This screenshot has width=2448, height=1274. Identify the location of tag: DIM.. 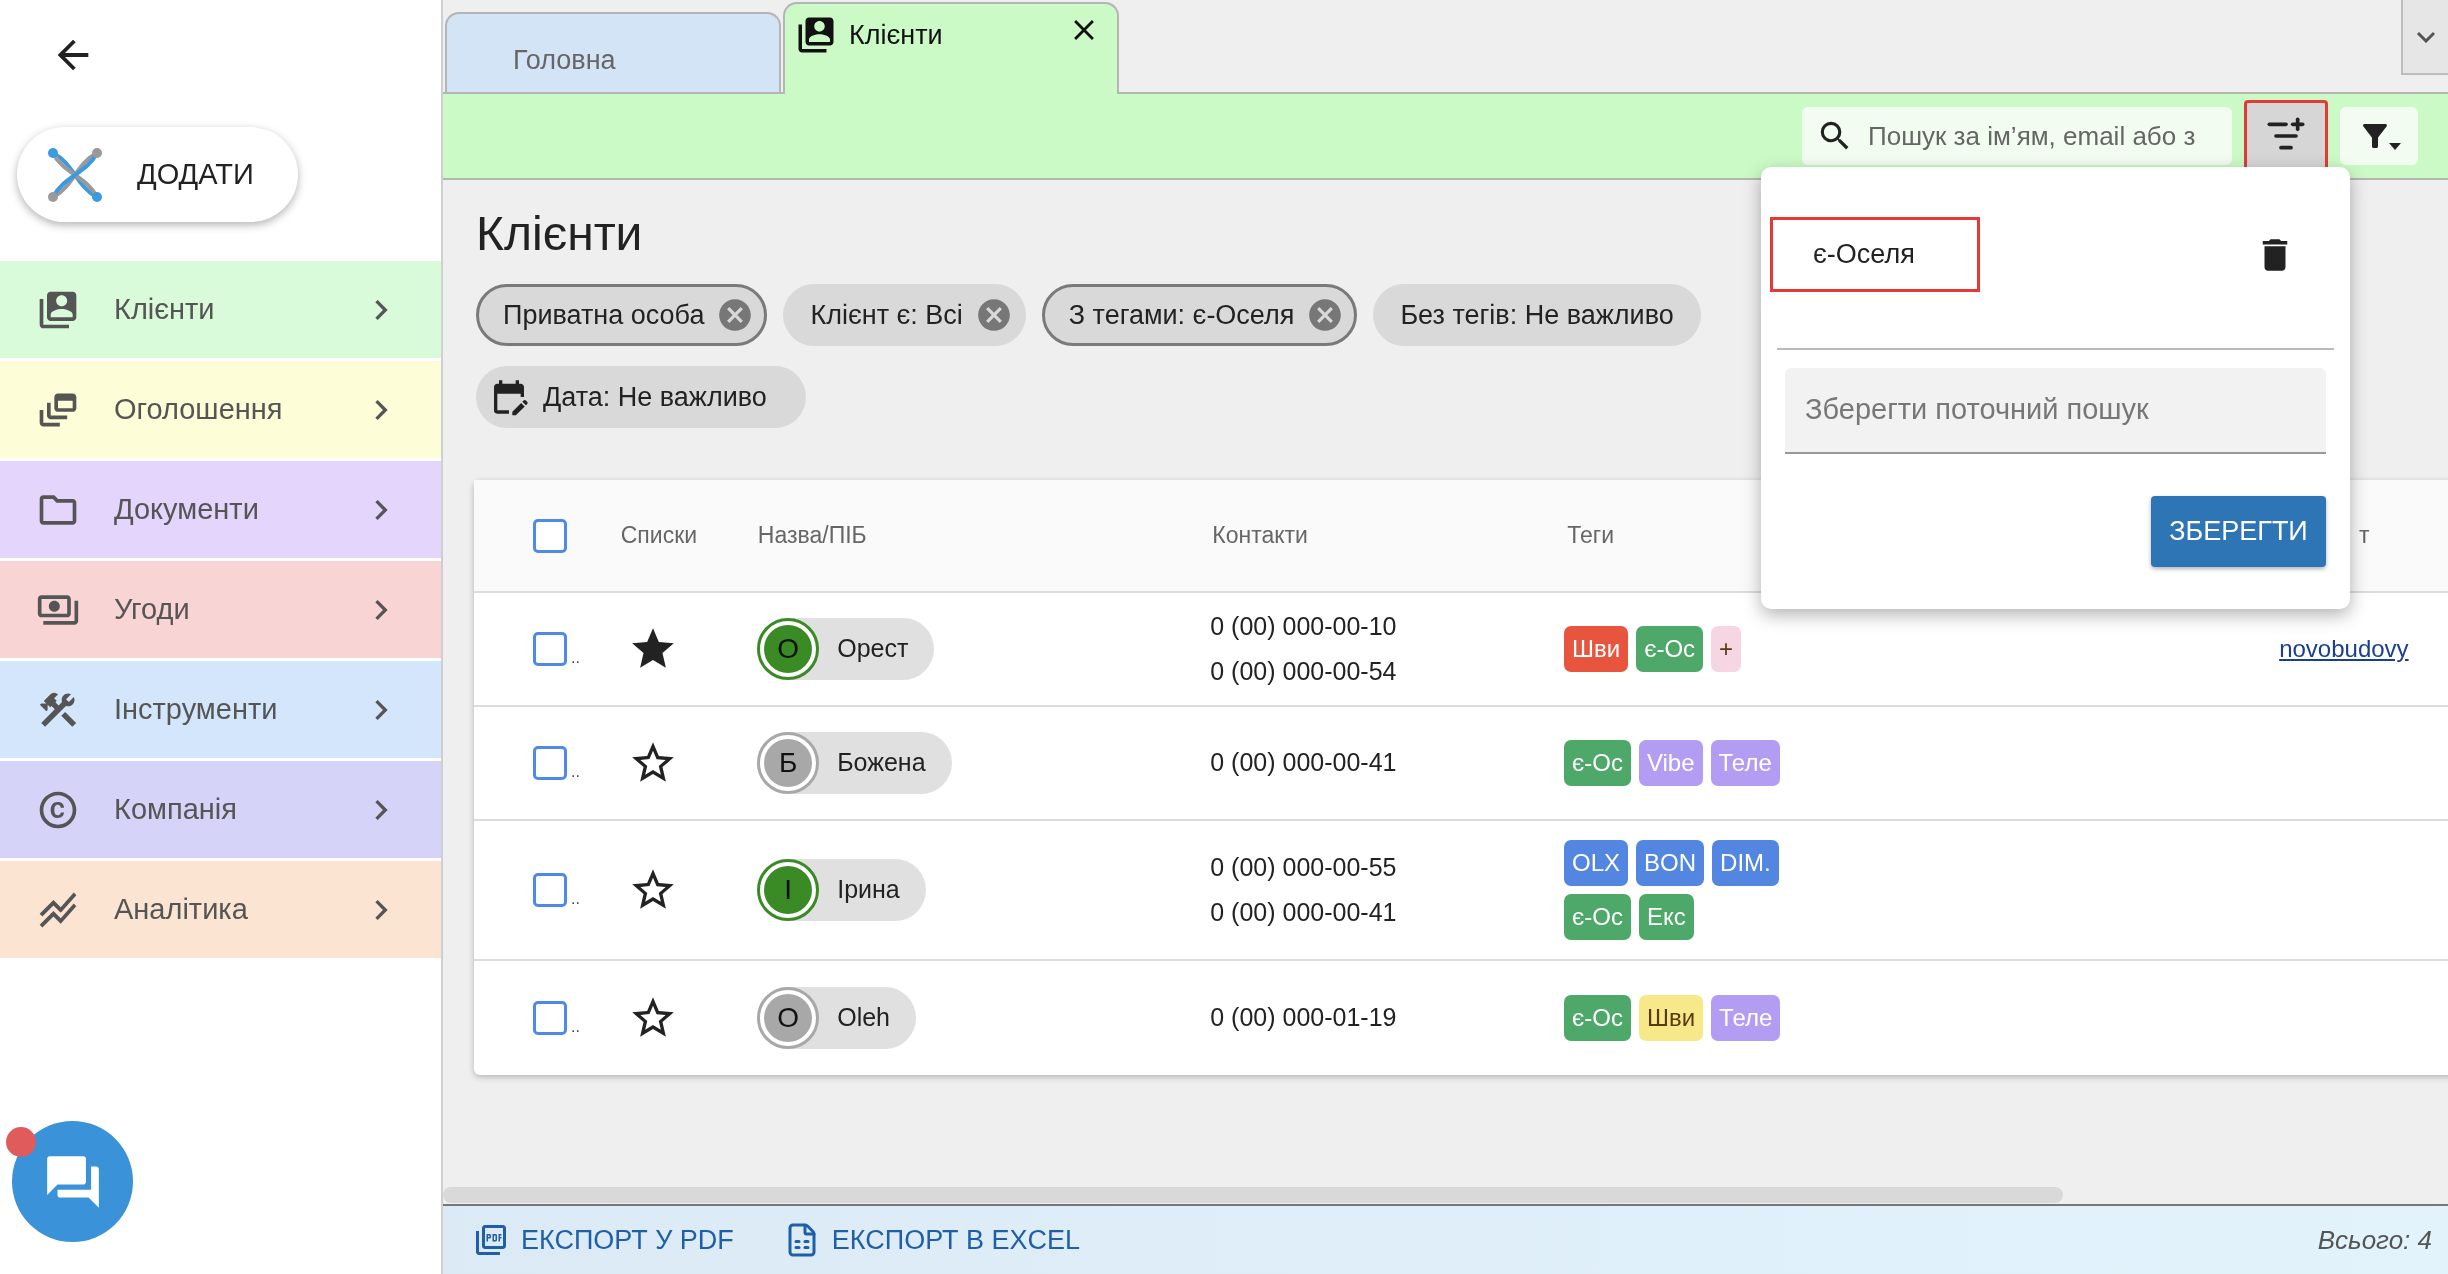
(1745, 863).